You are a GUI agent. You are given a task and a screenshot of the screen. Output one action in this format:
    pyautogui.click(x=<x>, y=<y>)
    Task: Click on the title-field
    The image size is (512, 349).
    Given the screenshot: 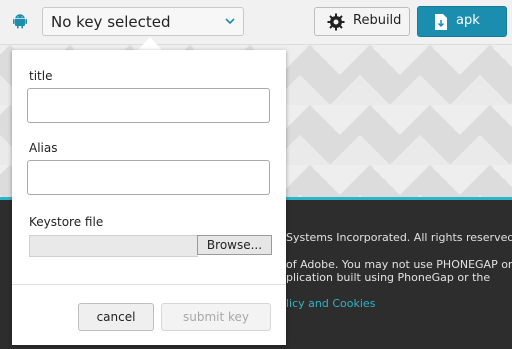 What is the action you would take?
    pyautogui.click(x=148, y=105)
    